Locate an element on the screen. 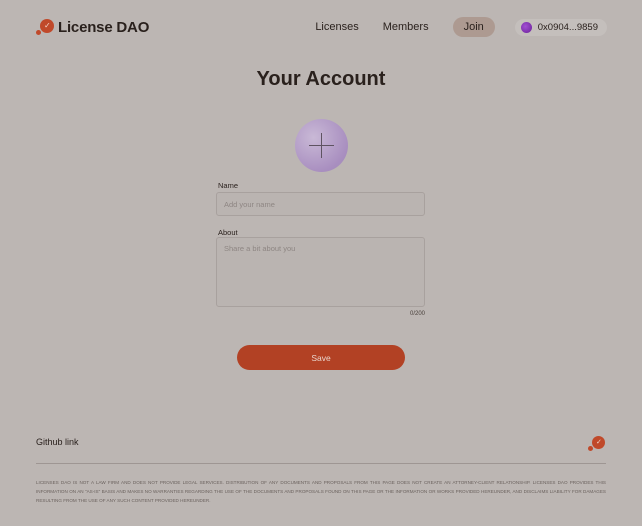 This screenshot has width=642, height=526. wallet-avatar-icon is located at coordinates (526, 27).